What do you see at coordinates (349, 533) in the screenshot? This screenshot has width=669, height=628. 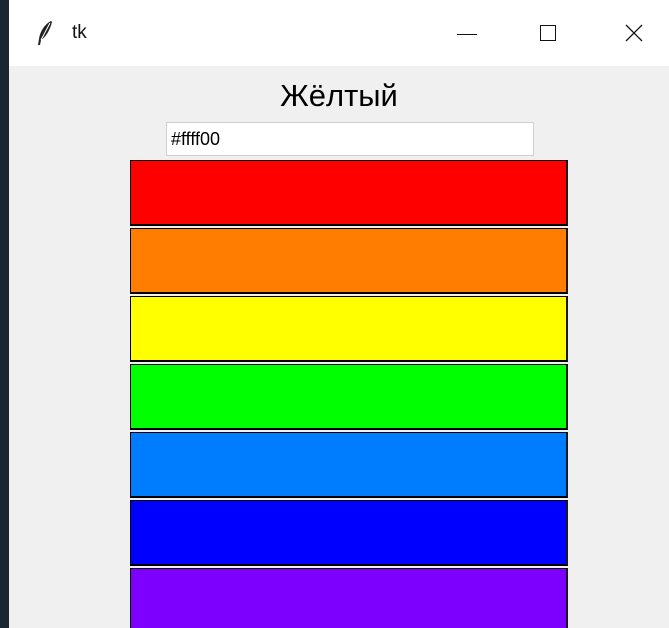 I see `stripe-blue` at bounding box center [349, 533].